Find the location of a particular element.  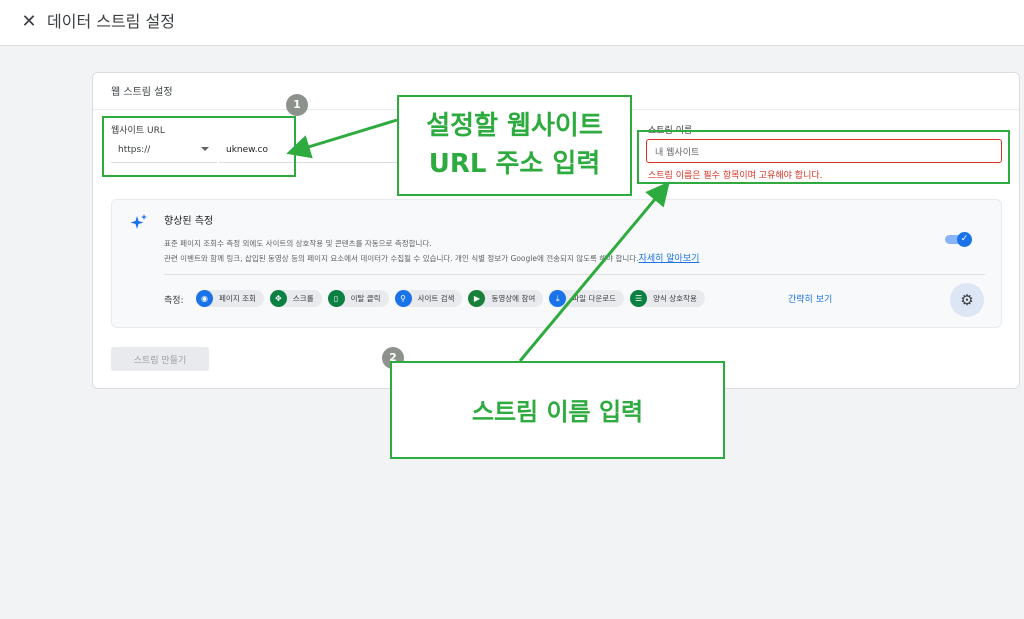

page-title: 데이터 스트림 설정 is located at coordinates (111, 21).